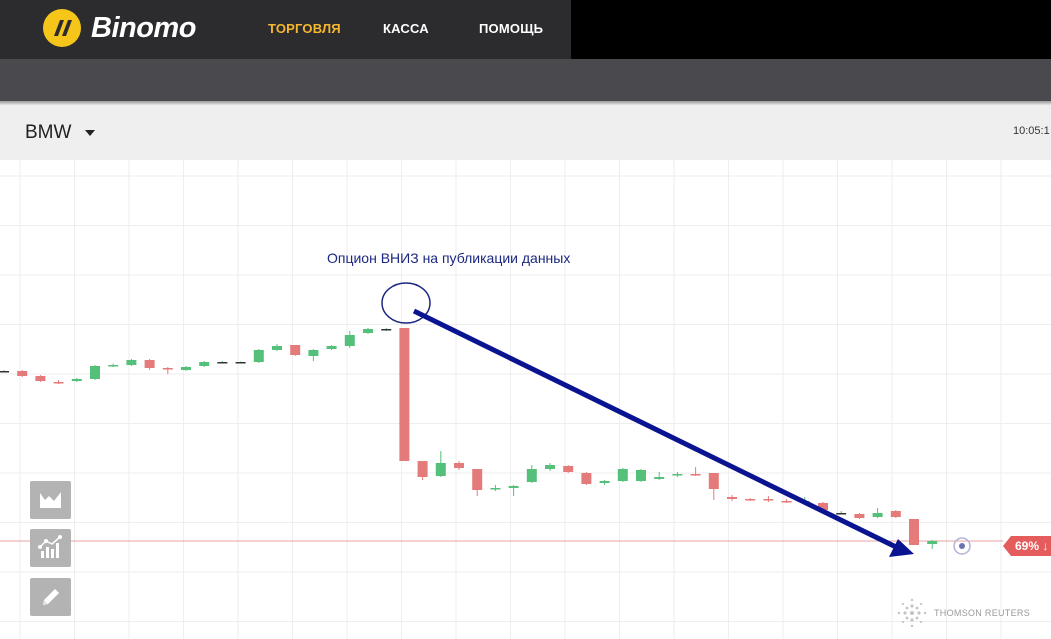 This screenshot has height=639, width=1051. I want to click on payout-percent: 69%, so click(1027, 546).